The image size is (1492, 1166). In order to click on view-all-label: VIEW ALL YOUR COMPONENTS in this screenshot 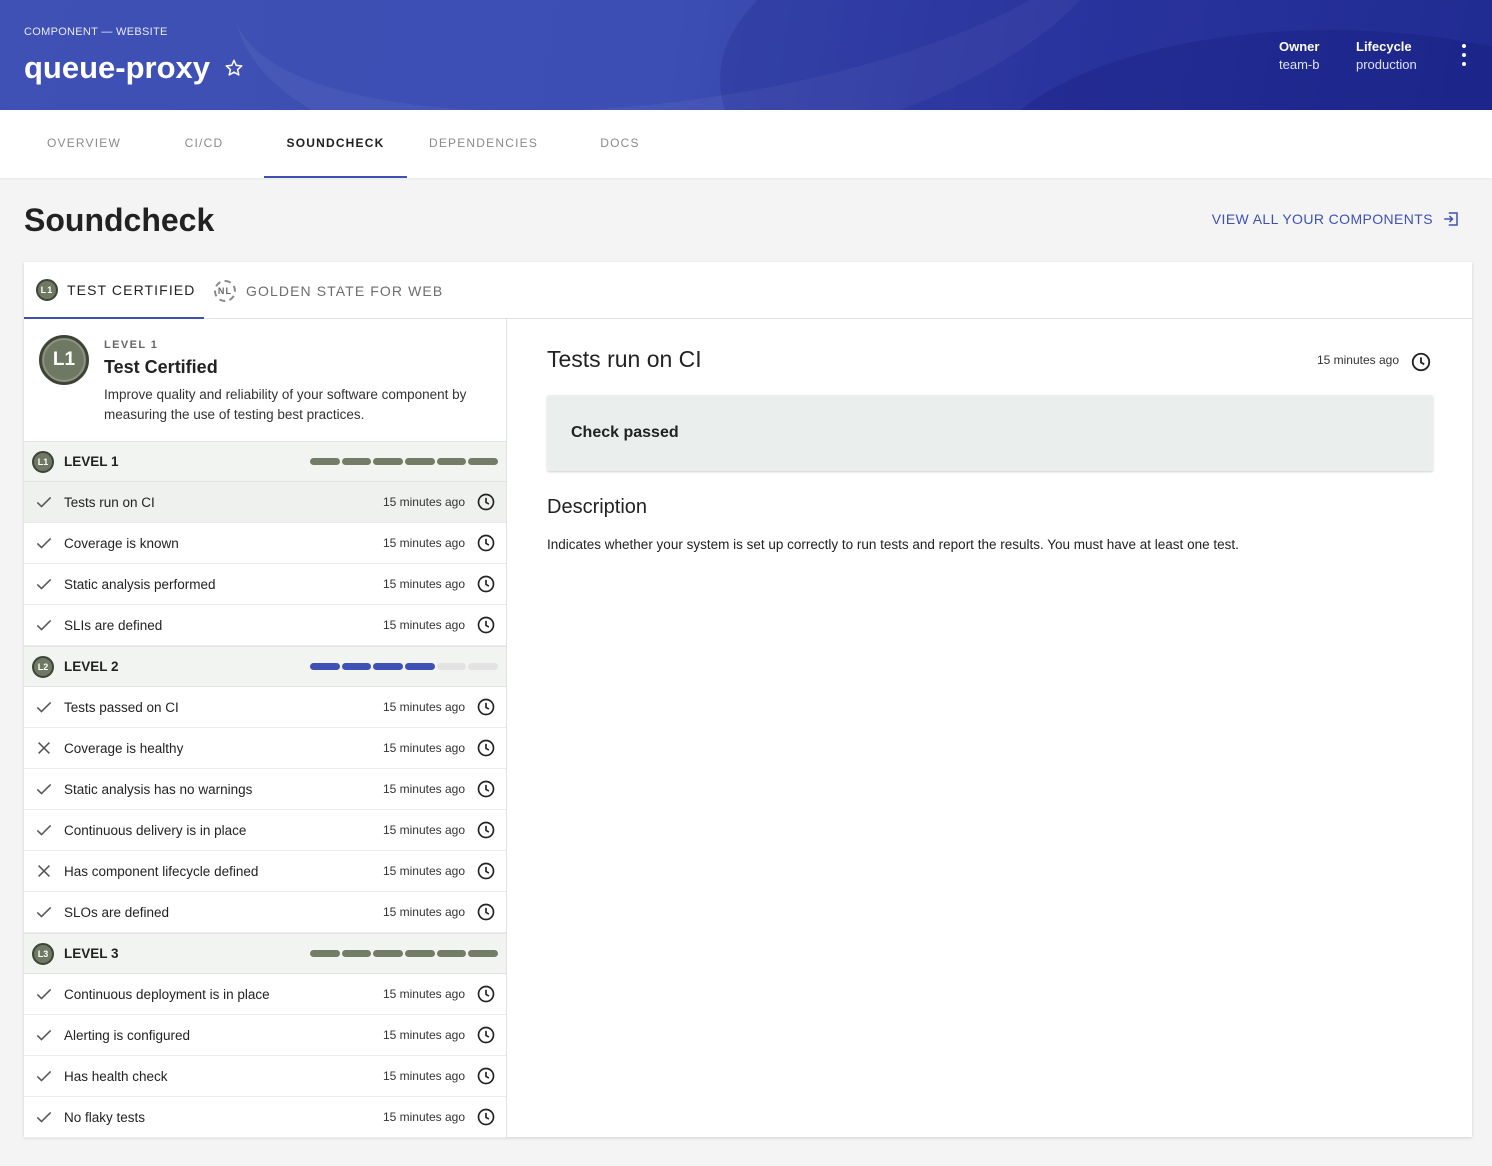, I will do `click(1322, 219)`.